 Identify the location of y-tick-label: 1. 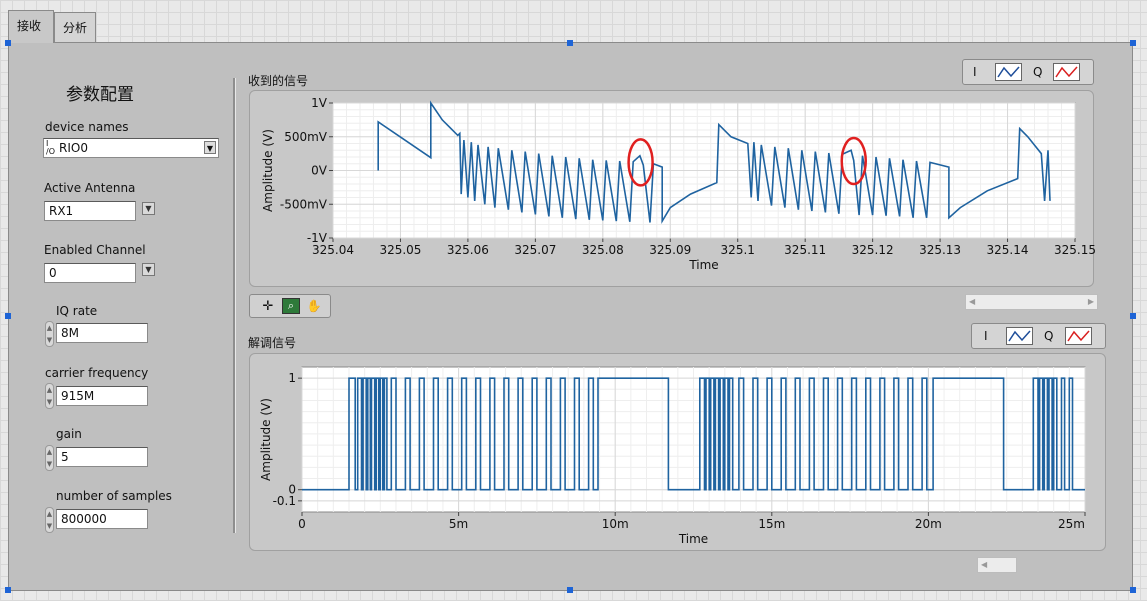
(292, 378).